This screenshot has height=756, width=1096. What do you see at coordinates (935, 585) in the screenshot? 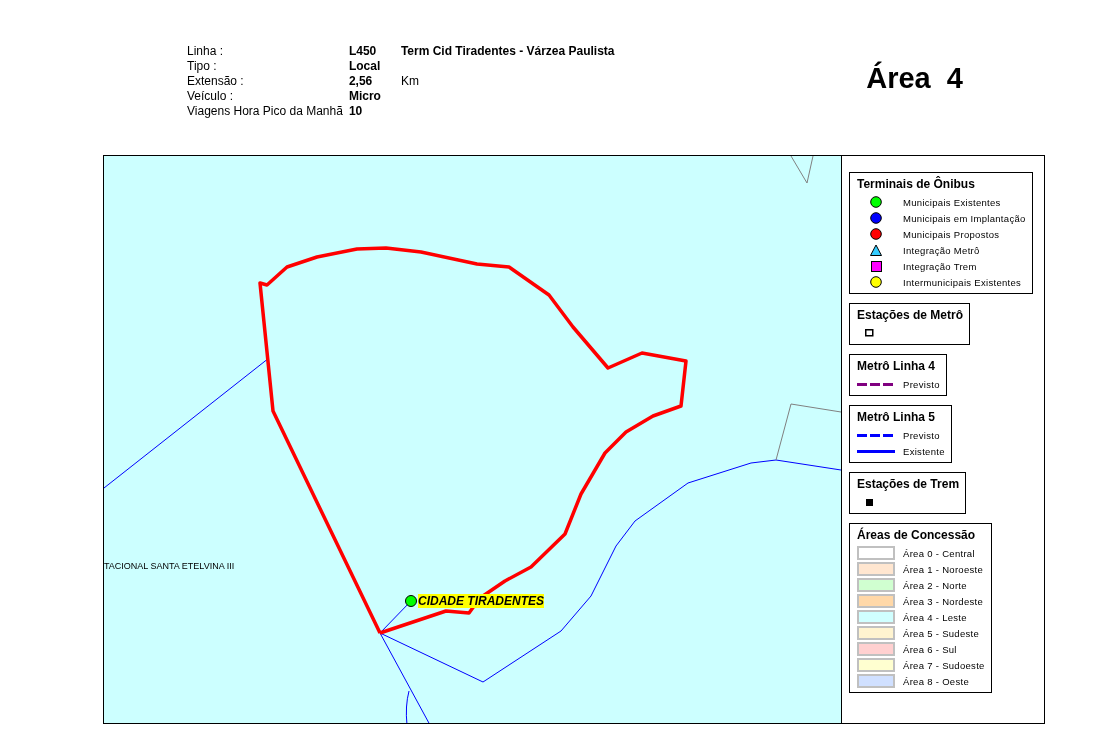
I see `legend-label: Área 2 - Norte` at bounding box center [935, 585].